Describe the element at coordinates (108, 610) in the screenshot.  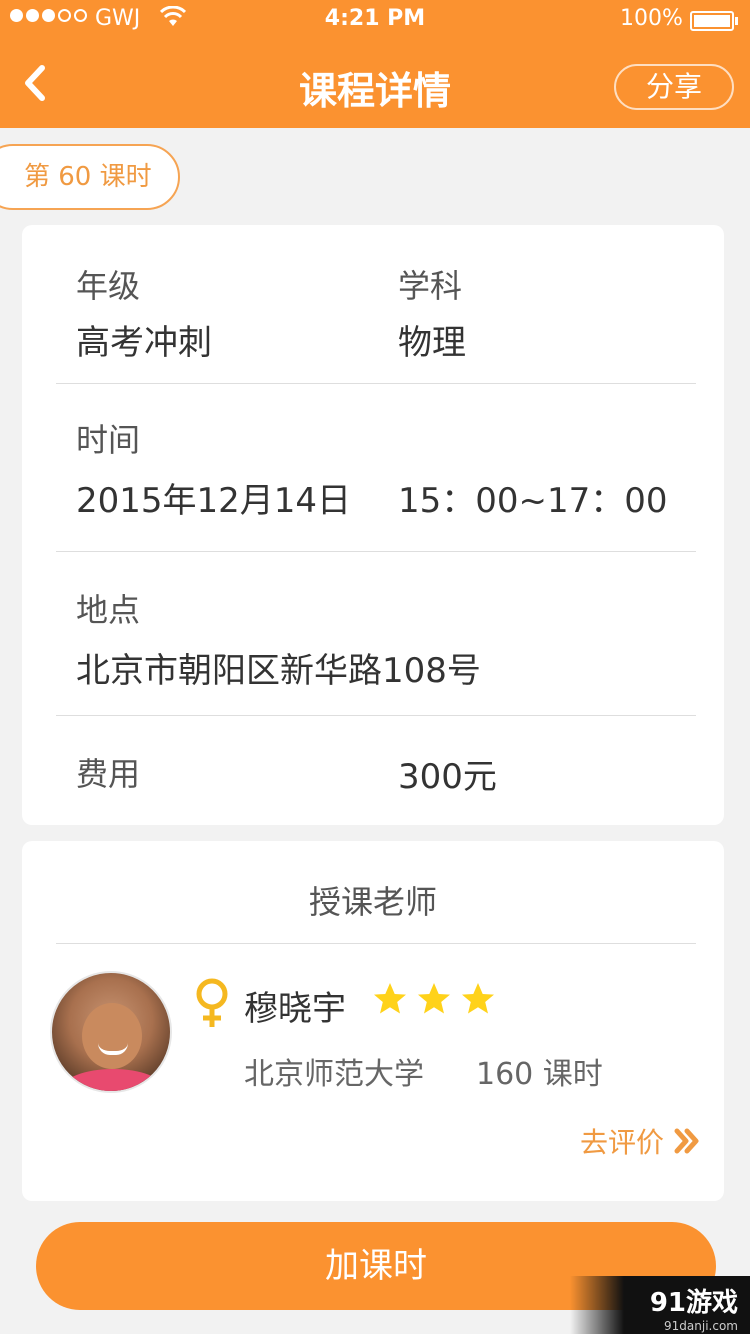
I see `place-label: 地点` at that location.